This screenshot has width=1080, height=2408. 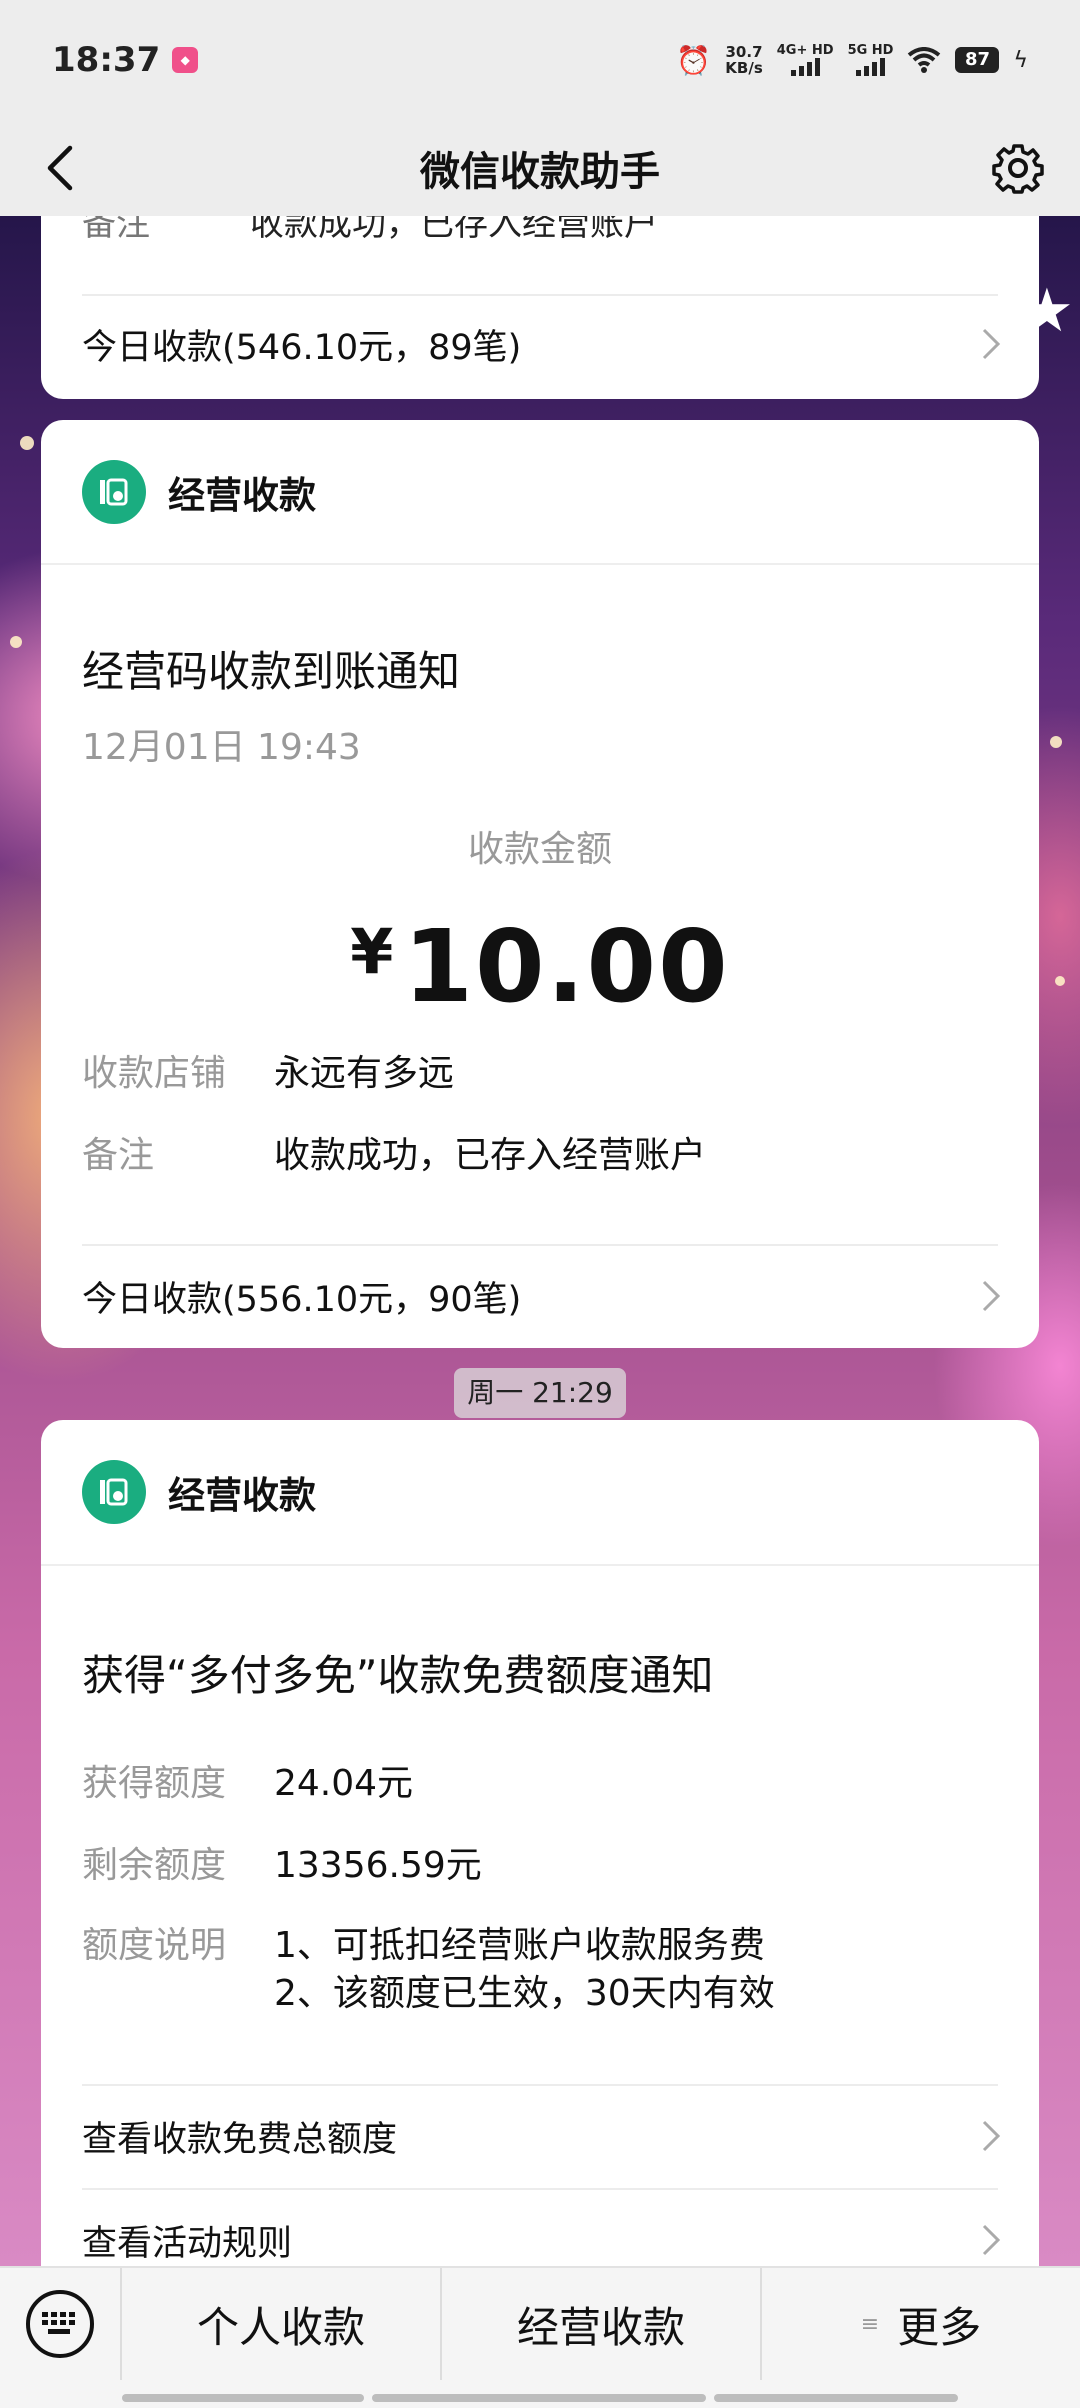 I want to click on signal-2: 5G HD, so click(x=870, y=59).